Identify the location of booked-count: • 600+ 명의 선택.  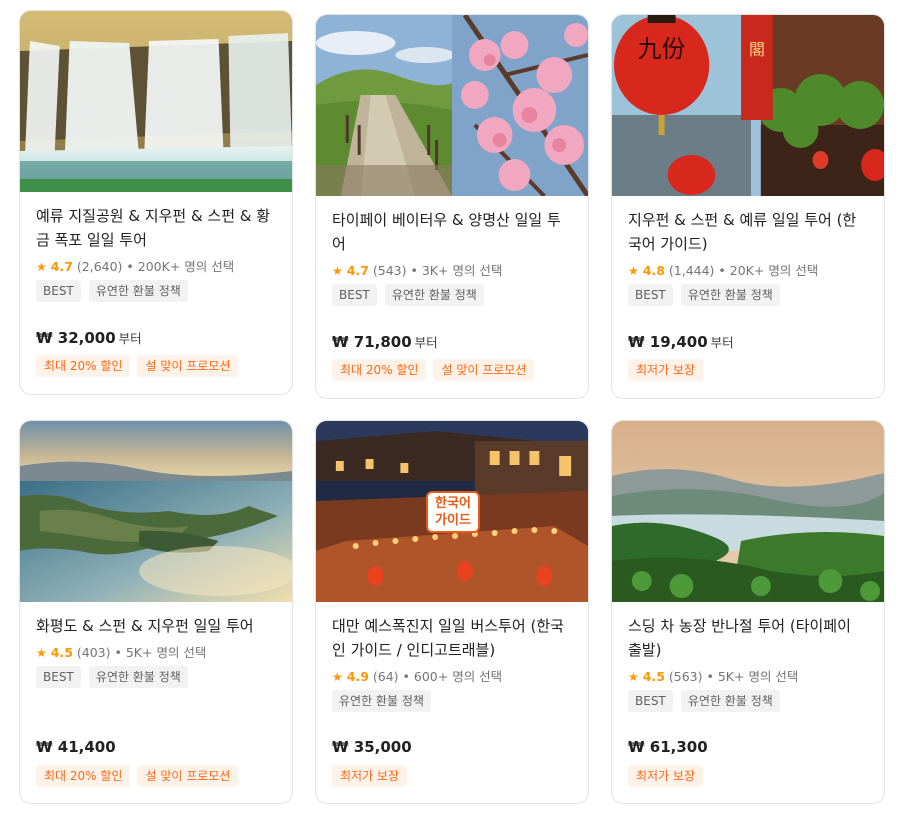
(452, 676).